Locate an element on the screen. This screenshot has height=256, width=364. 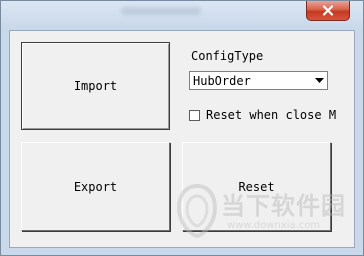
import-button-label: Import is located at coordinates (95, 86).